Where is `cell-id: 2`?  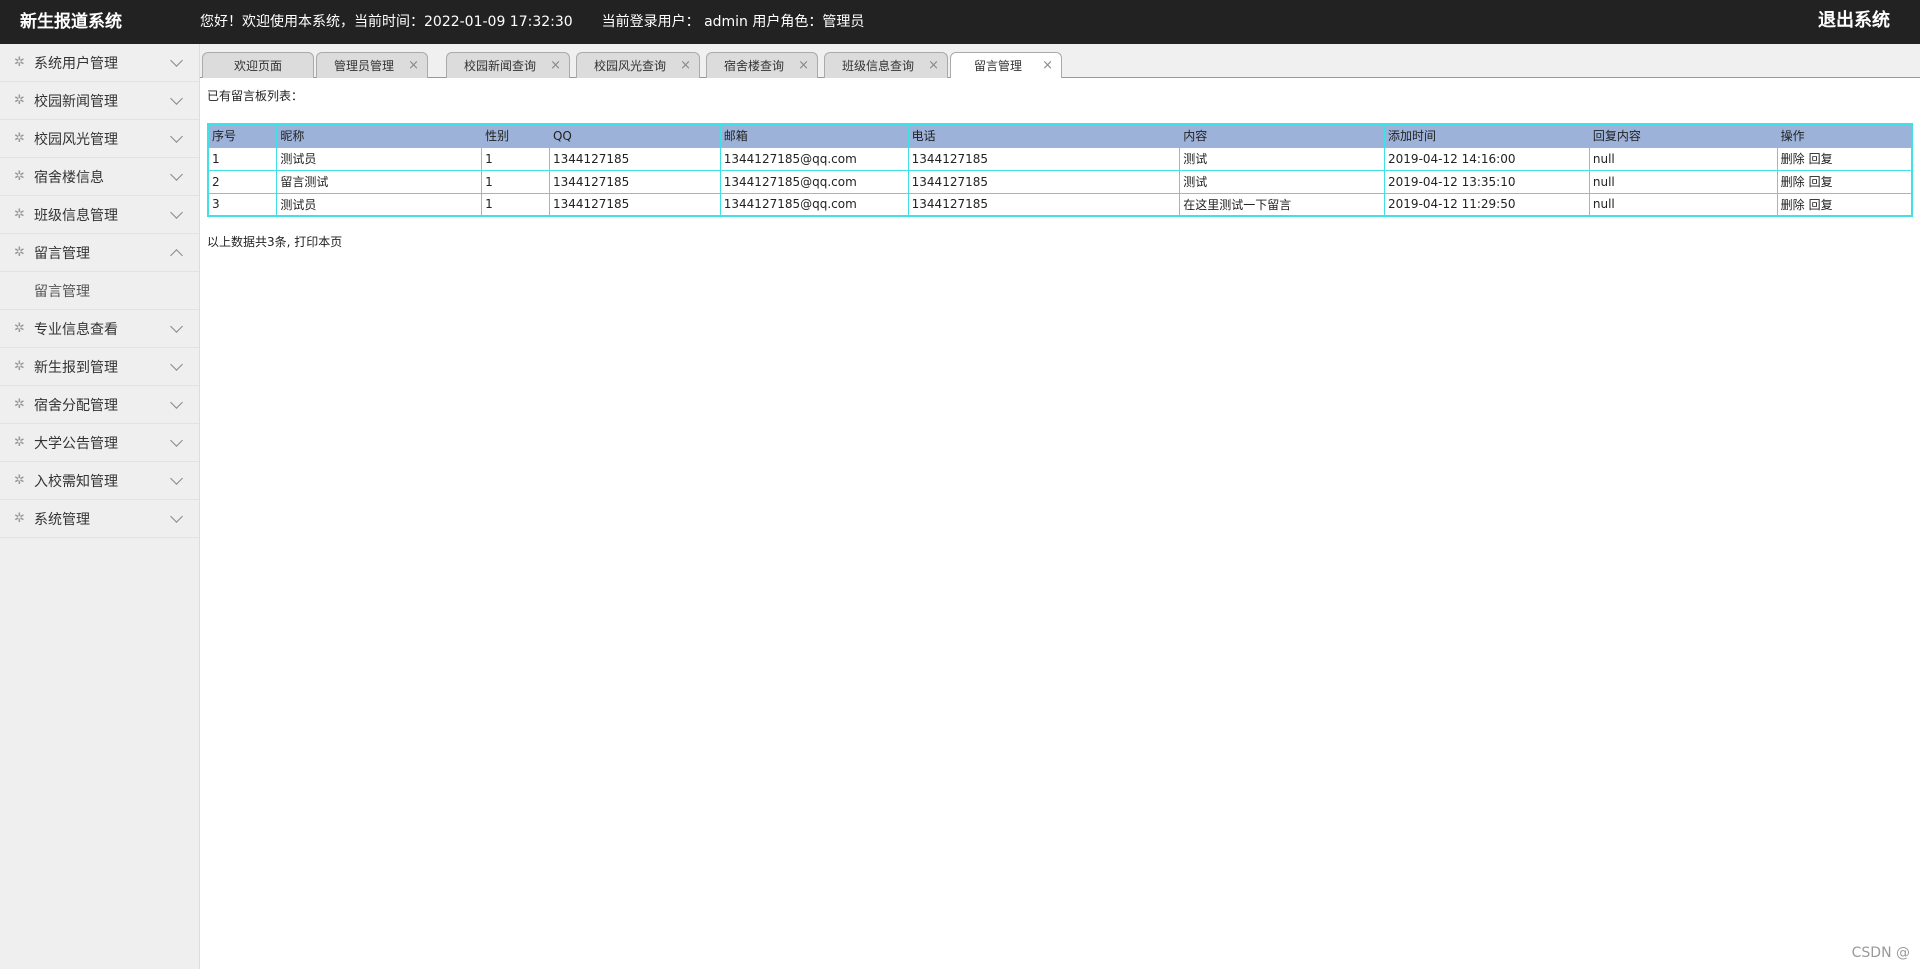 cell-id: 2 is located at coordinates (242, 181).